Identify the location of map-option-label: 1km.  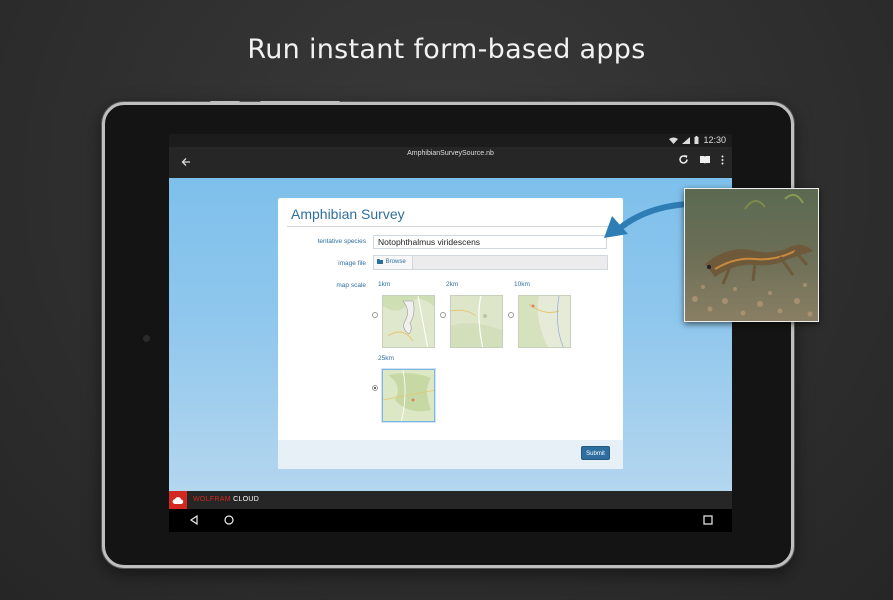
(384, 284).